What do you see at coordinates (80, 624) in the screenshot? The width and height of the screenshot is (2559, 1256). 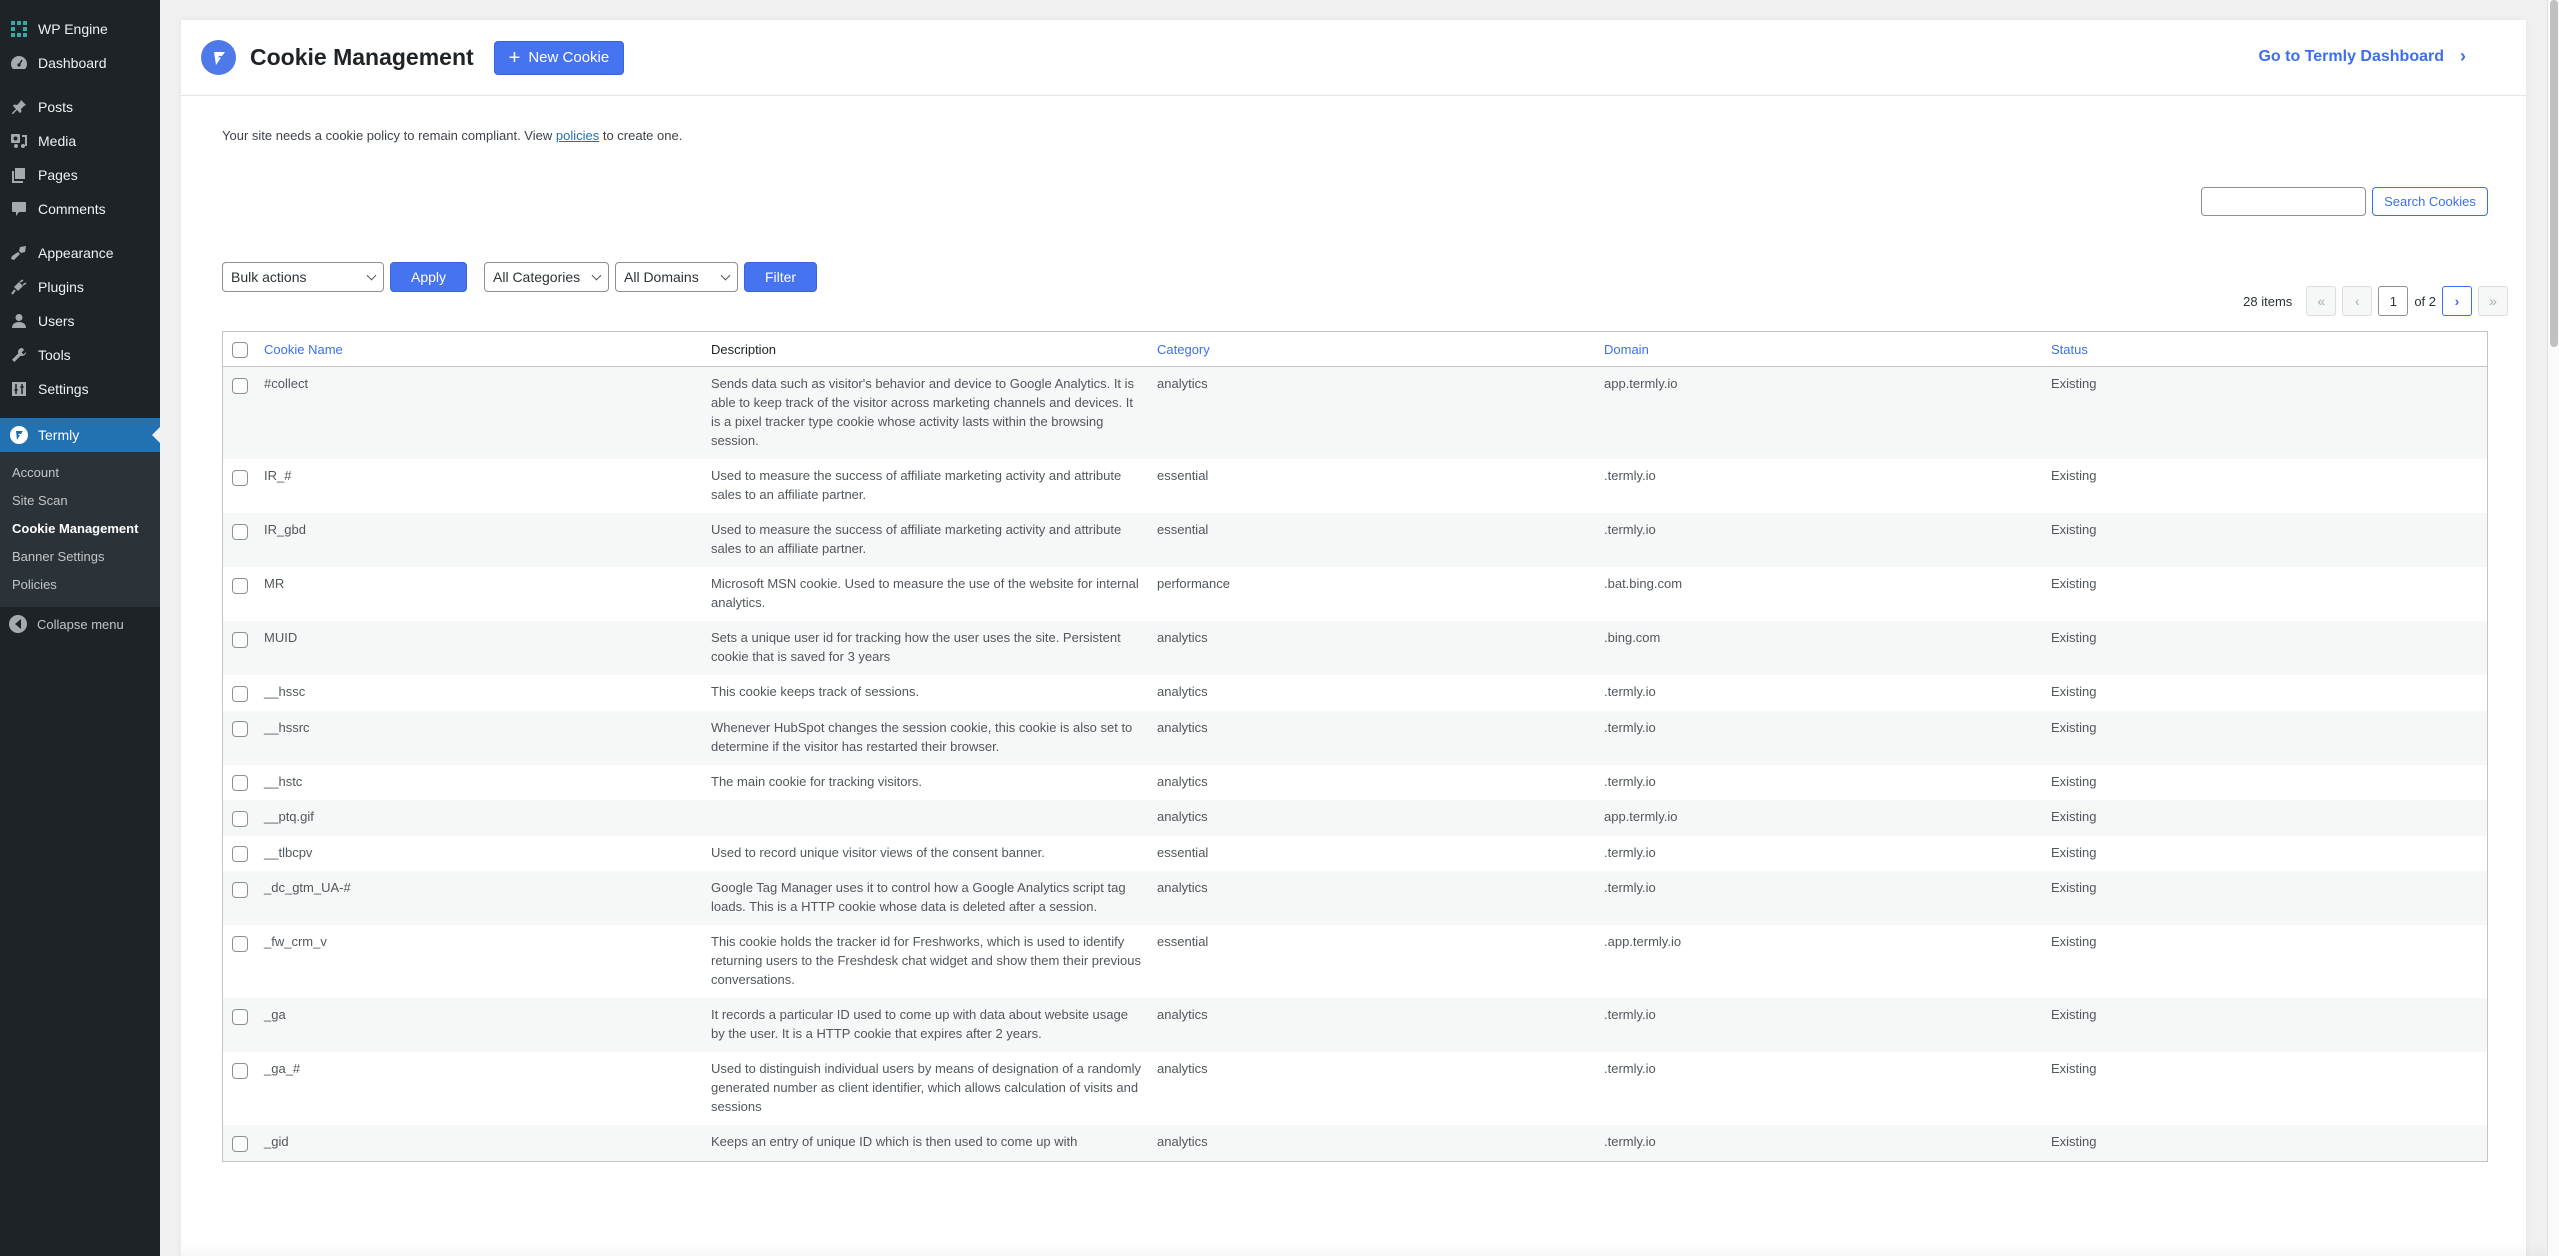 I see `collapse-menu-button: Collapse menu` at bounding box center [80, 624].